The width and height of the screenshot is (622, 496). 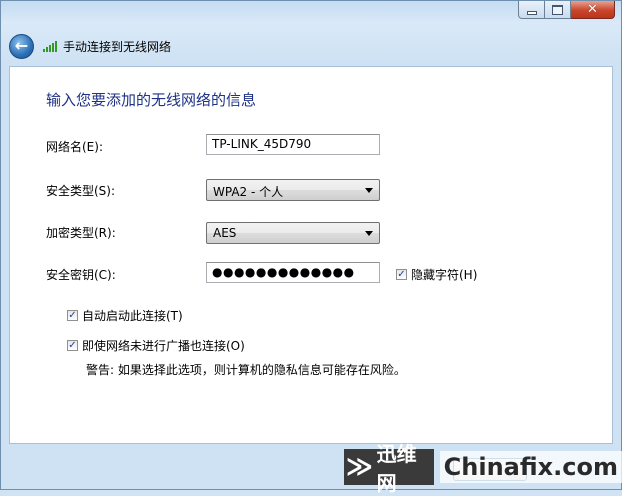 What do you see at coordinates (81, 191) in the screenshot?
I see `security-type-label: 安全类型(S):` at bounding box center [81, 191].